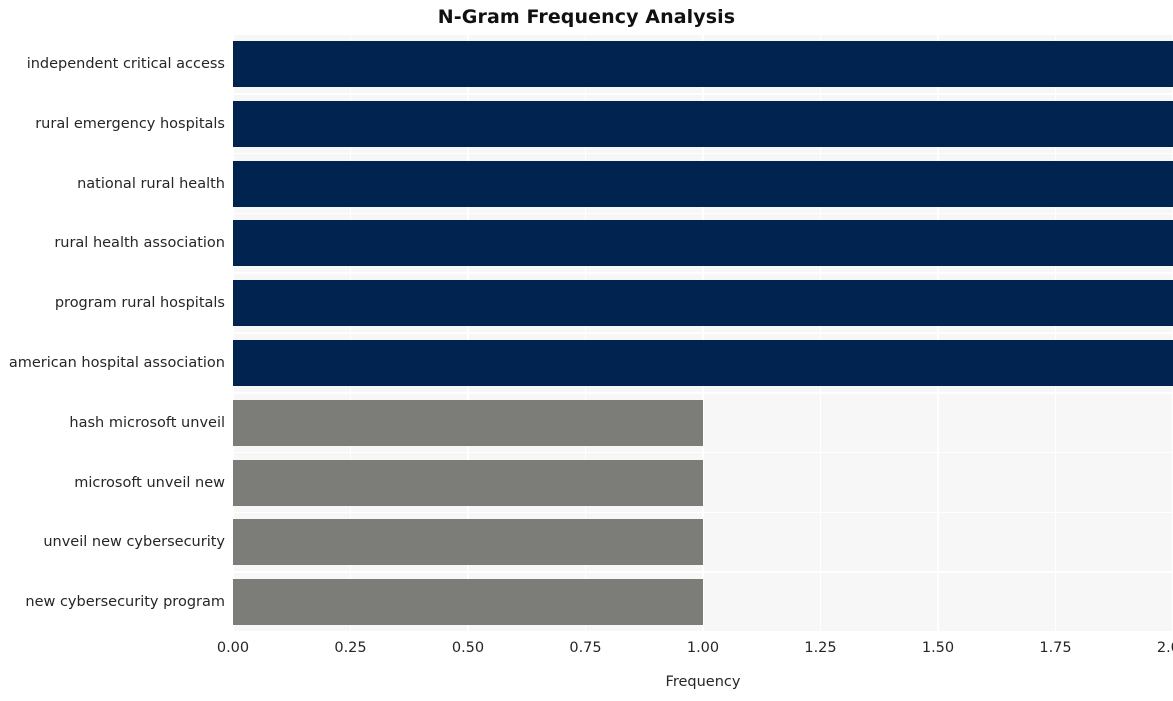 This screenshot has height=701, width=1173. I want to click on x-tick-label: 0.75, so click(585, 648).